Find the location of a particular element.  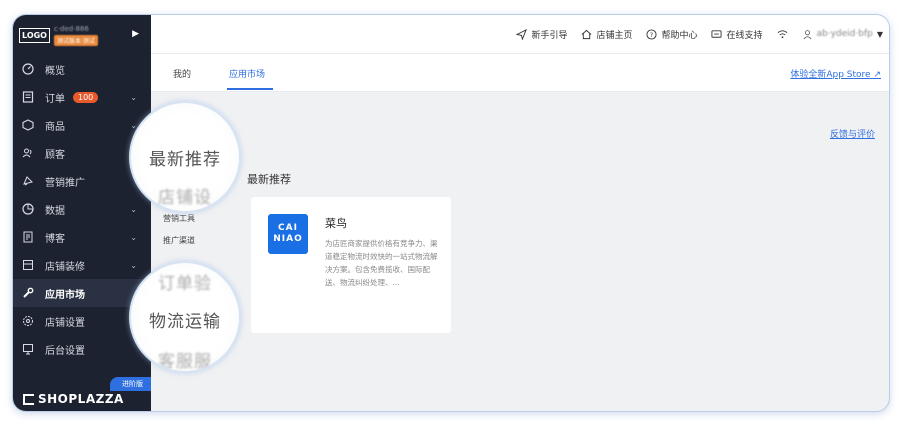

user-menu: ab·ydeid·bfp ▼ is located at coordinates (842, 34).